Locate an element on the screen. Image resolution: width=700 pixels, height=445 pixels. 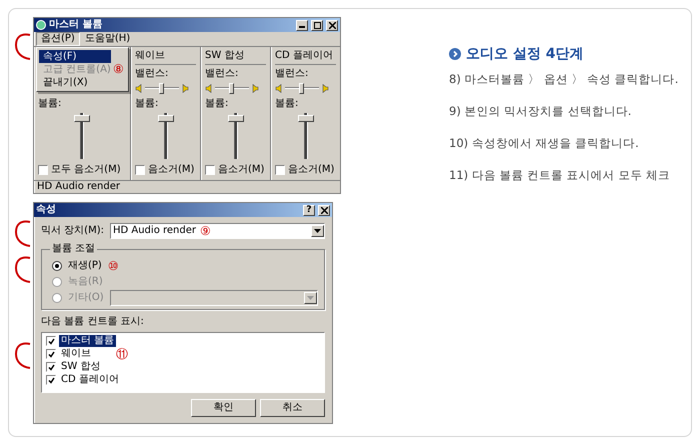
list-item: CD 플레이어 is located at coordinates (90, 380).